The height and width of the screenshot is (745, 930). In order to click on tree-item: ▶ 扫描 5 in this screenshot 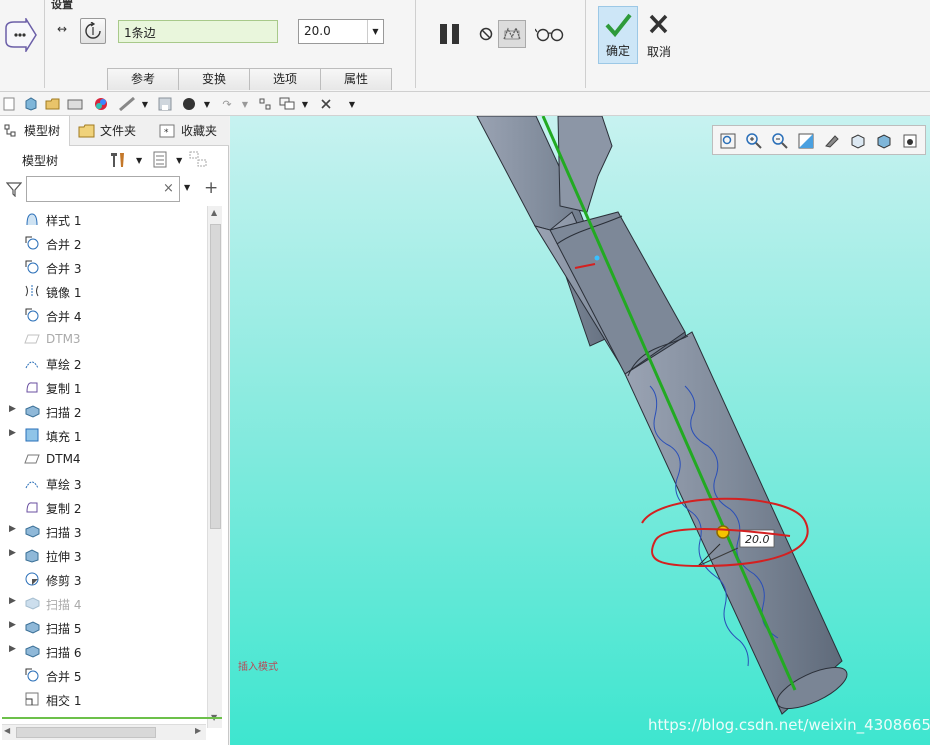, I will do `click(103, 627)`.